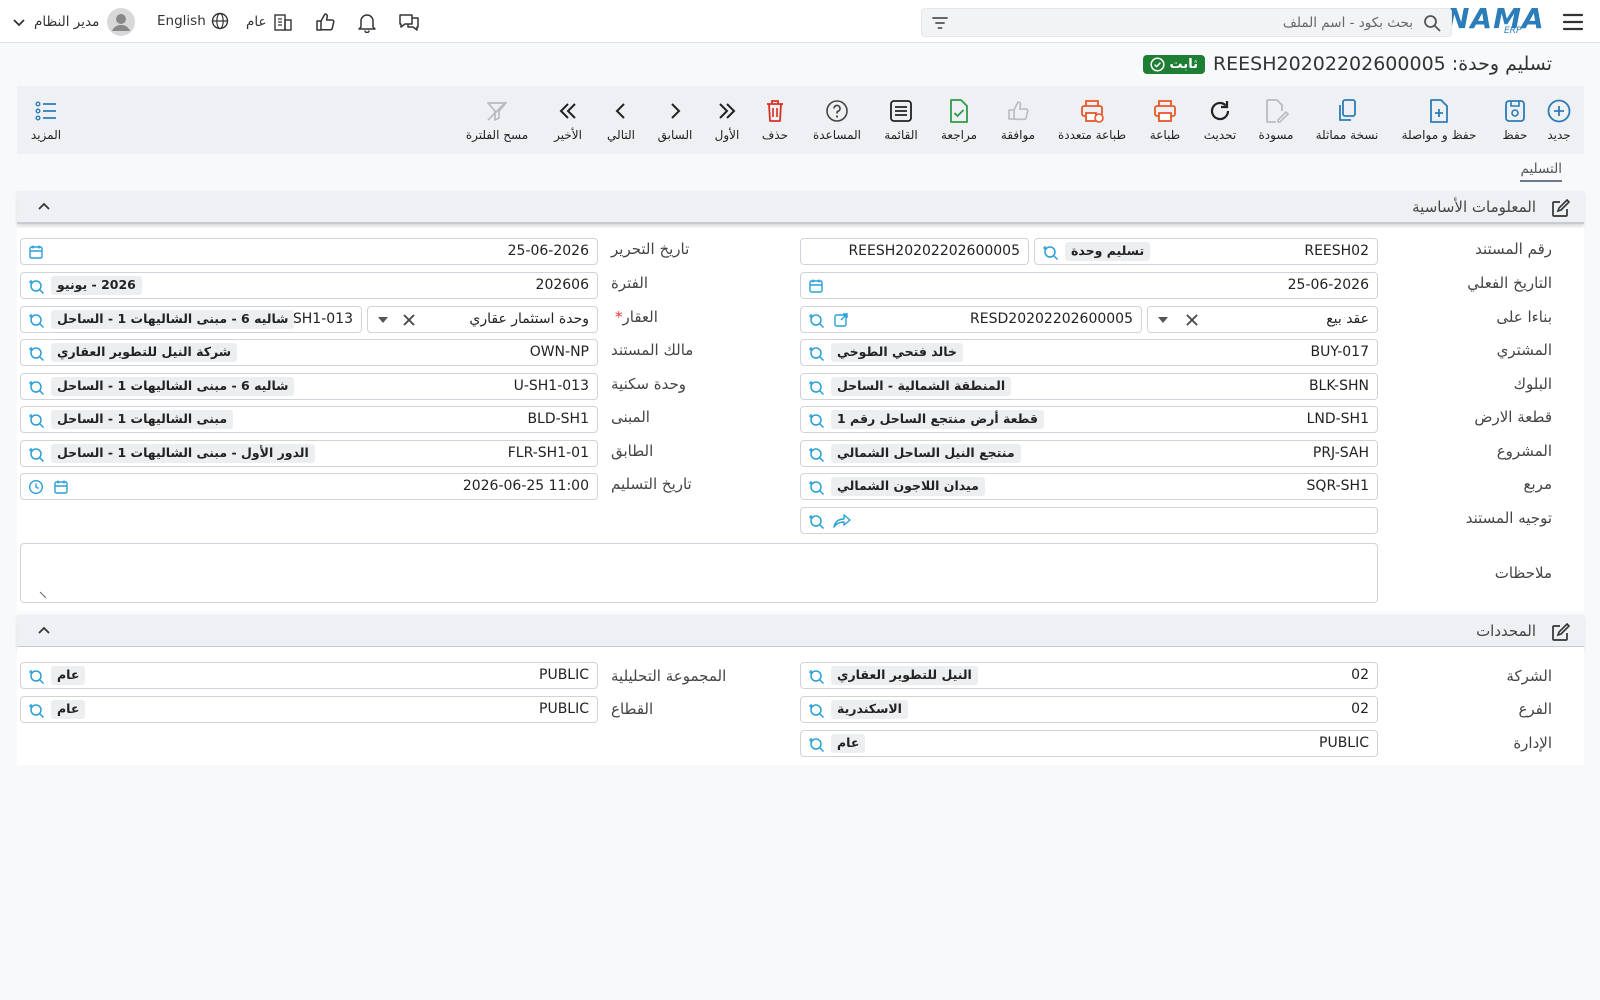 Image resolution: width=1600 pixels, height=1000 pixels. What do you see at coordinates (1165, 120) in the screenshot?
I see `print-button: طباعة` at bounding box center [1165, 120].